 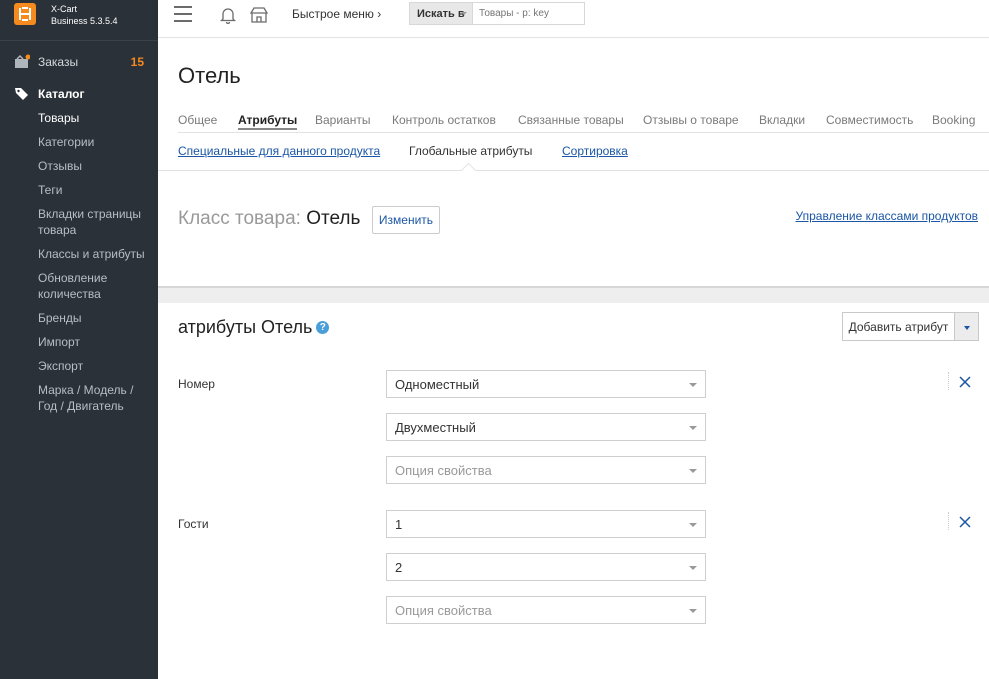 I want to click on attribute-name: Номер, so click(x=196, y=384).